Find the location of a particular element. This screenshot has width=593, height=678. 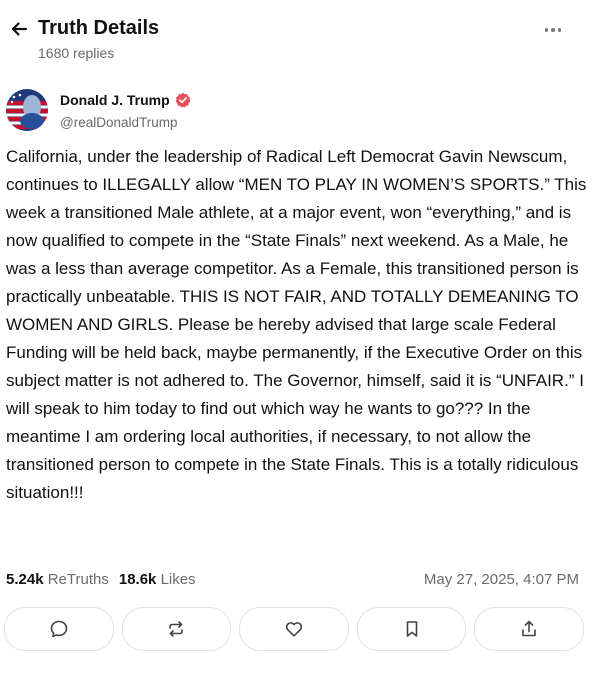

bookmark-button is located at coordinates (411, 629).